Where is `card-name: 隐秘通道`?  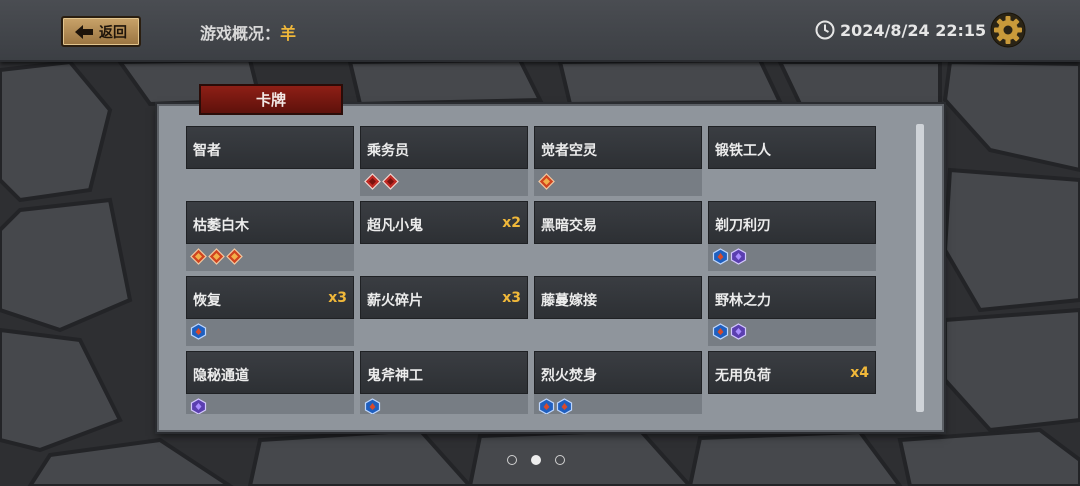 card-name: 隐秘通道 is located at coordinates (221, 376).